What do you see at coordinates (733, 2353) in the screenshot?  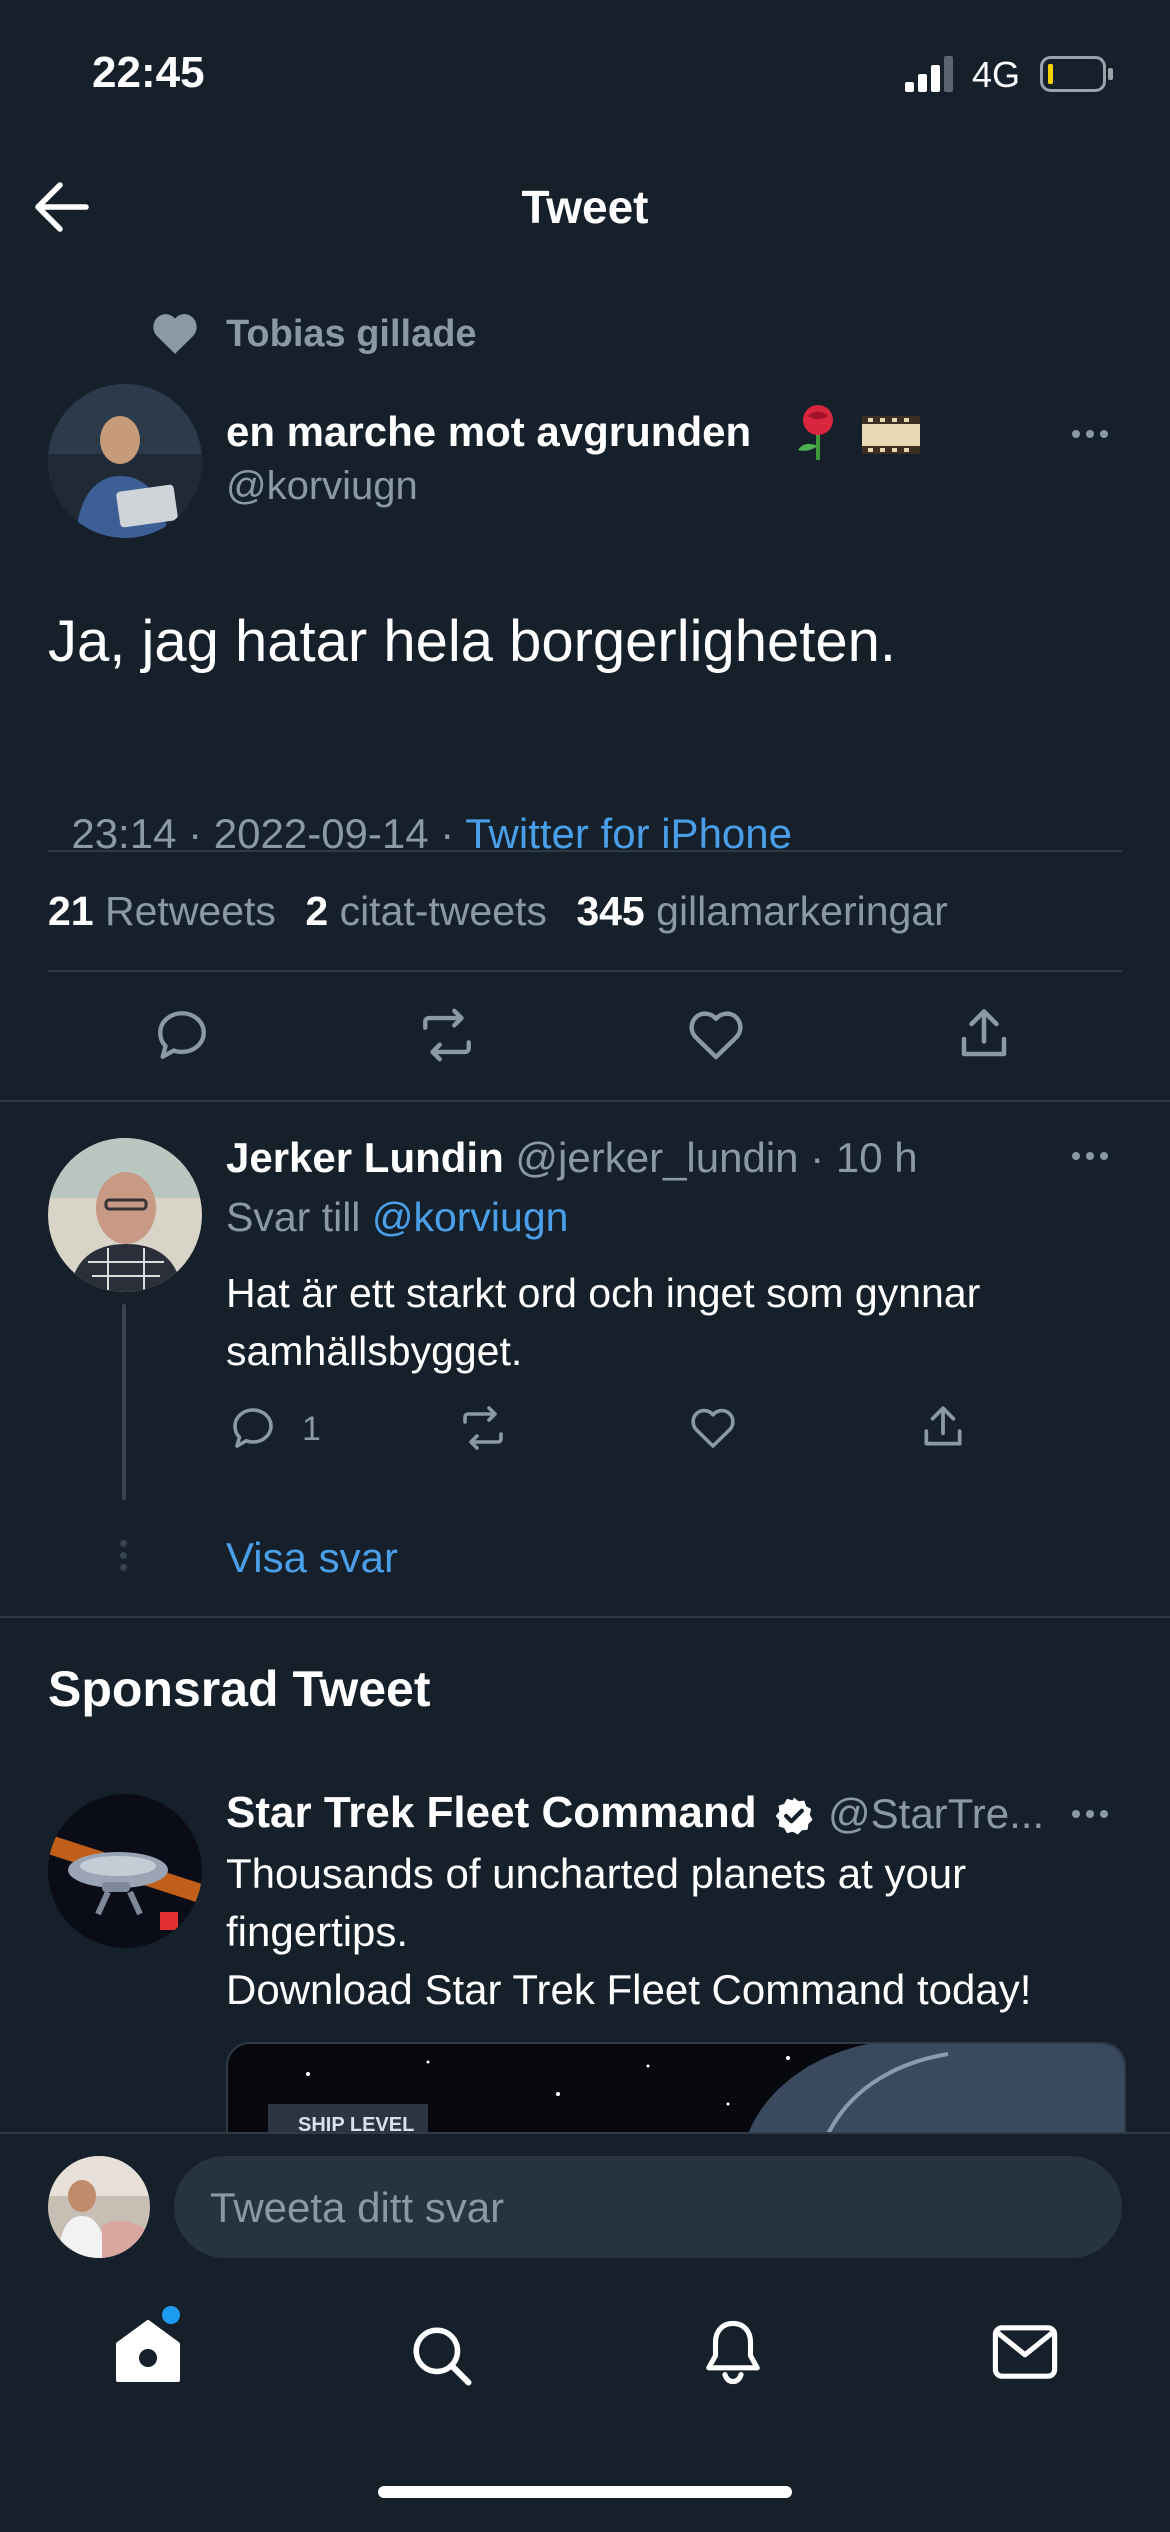 I see `notifications-bell-icon` at bounding box center [733, 2353].